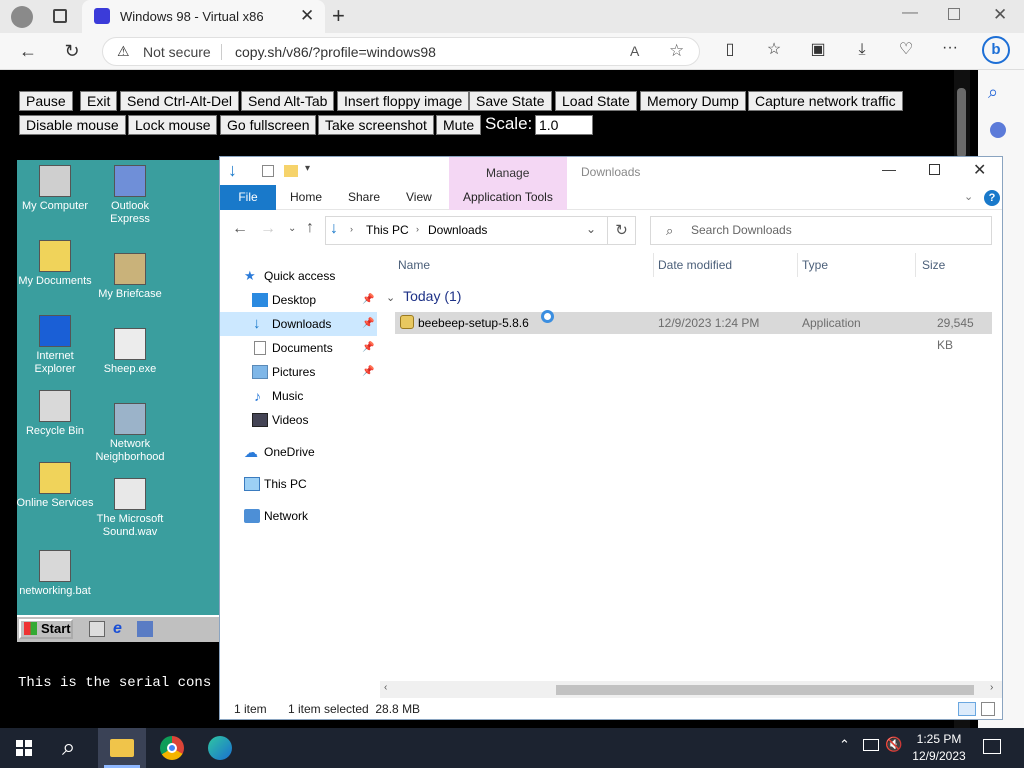 Image resolution: width=1024 pixels, height=768 pixels. Describe the element at coordinates (993, 92) in the screenshot. I see `sidebar-search-icon: ⌕` at that location.